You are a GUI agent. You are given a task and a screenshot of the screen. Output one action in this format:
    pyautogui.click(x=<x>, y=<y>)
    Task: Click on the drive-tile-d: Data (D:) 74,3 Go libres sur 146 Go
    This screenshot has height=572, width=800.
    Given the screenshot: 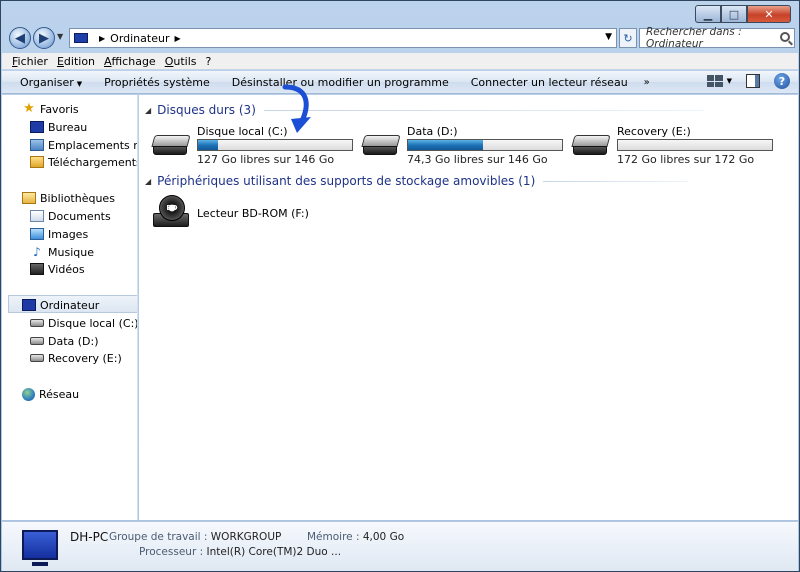 What is the action you would take?
    pyautogui.click(x=462, y=145)
    